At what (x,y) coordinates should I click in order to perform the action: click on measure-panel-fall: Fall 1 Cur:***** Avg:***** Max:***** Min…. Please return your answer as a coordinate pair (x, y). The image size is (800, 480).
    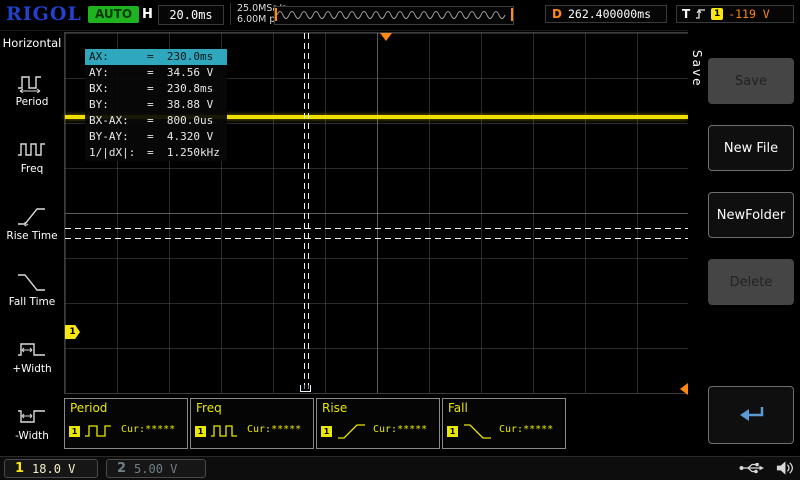
    Looking at the image, I should click on (504, 434).